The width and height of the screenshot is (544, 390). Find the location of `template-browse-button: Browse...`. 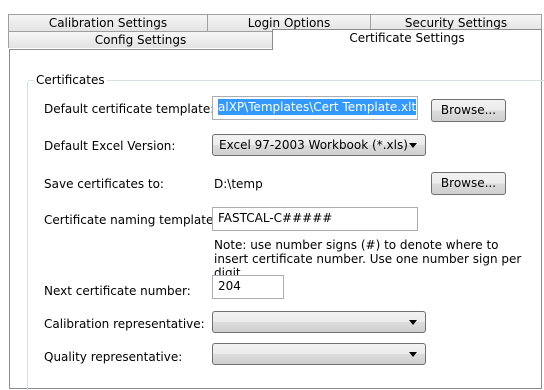

template-browse-button: Browse... is located at coordinates (468, 110).